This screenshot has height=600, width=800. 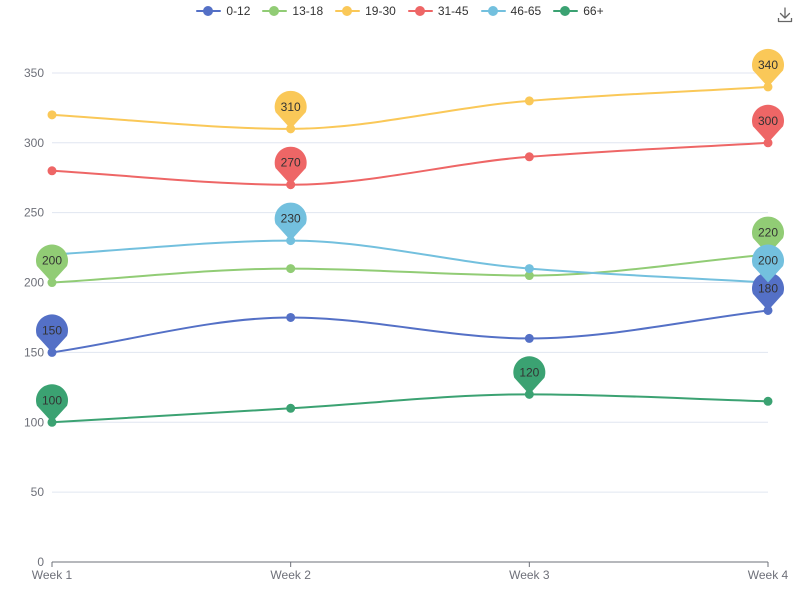 What do you see at coordinates (34, 143) in the screenshot?
I see `y-tick-label: 300` at bounding box center [34, 143].